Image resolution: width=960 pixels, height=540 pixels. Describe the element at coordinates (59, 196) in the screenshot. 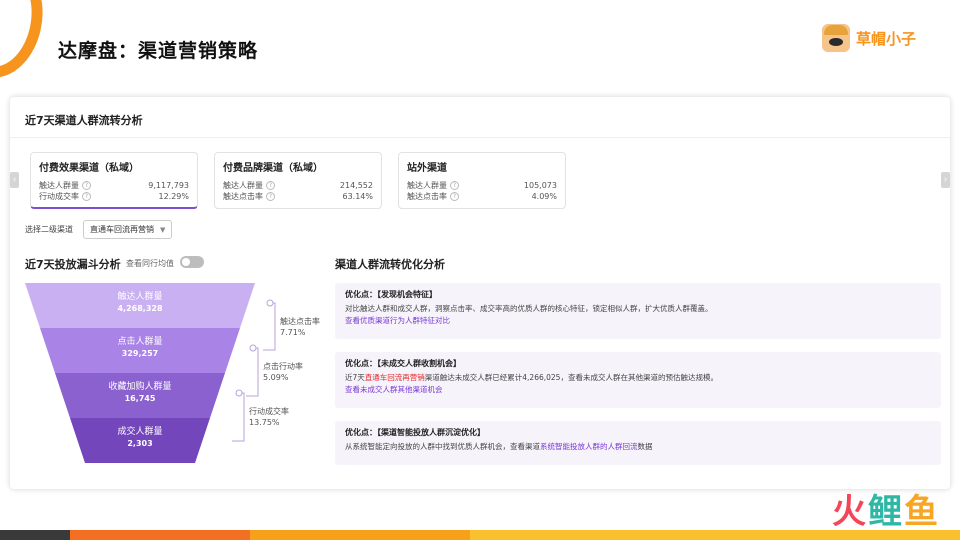

I see `metric-label: 行动成交率` at that location.